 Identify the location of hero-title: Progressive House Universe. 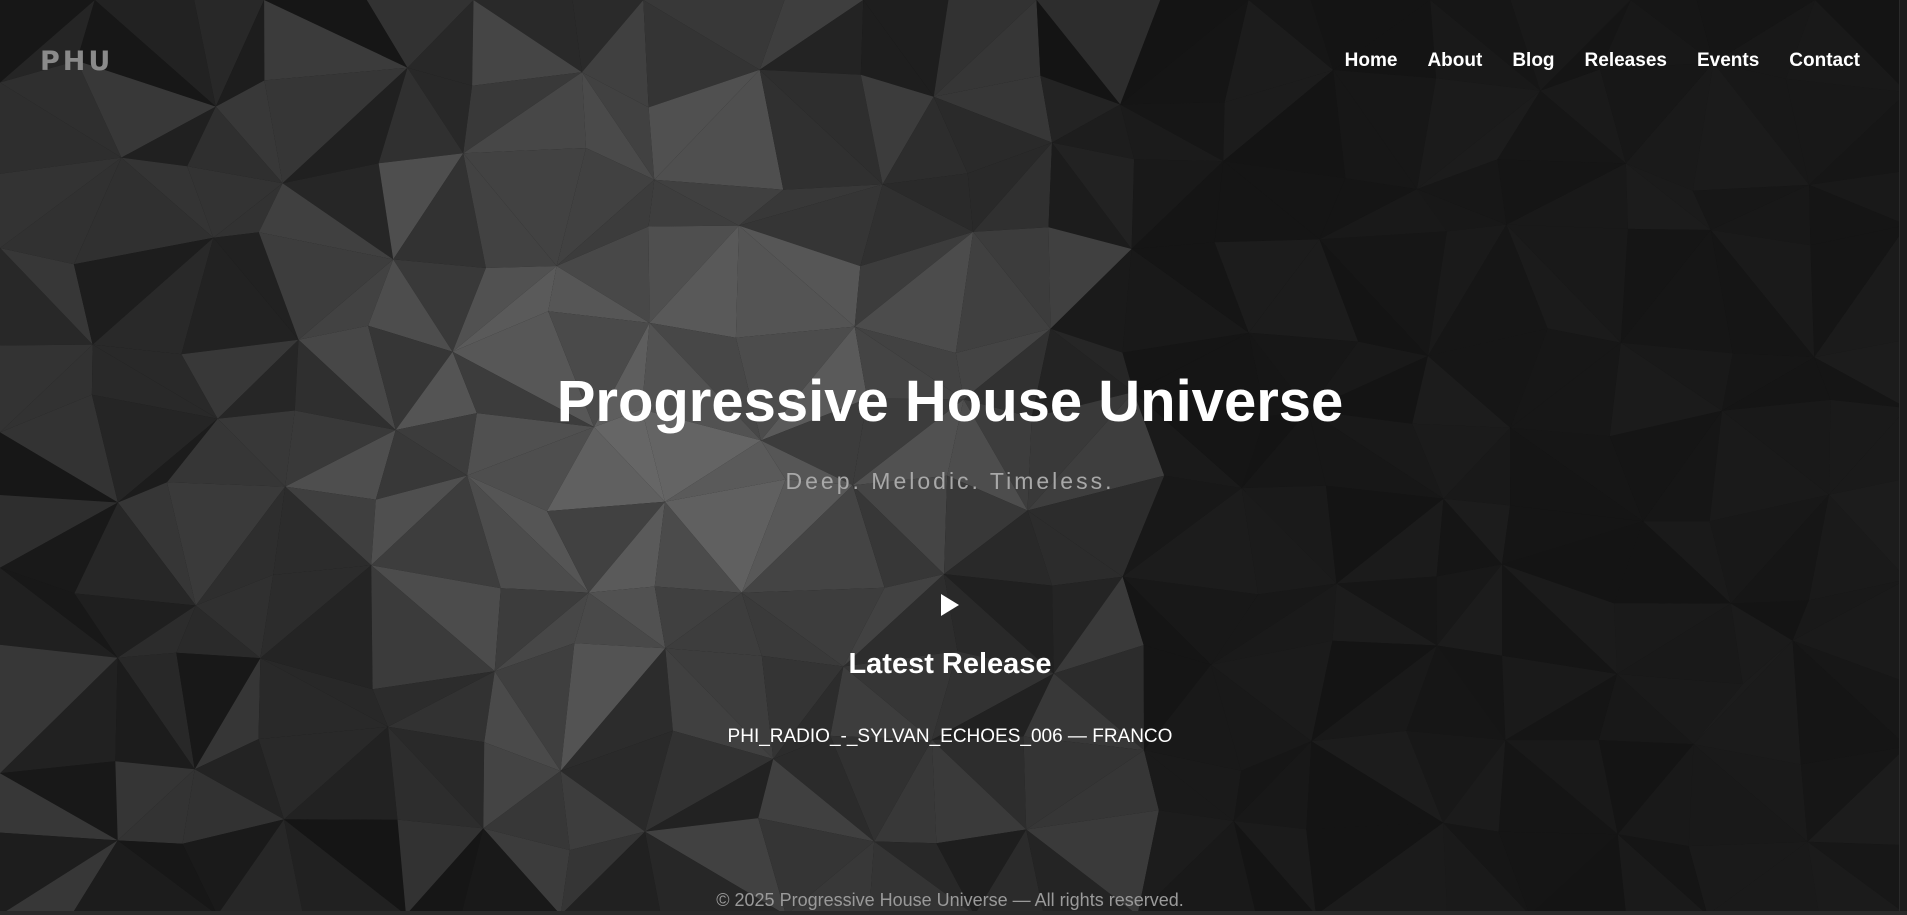
(950, 401).